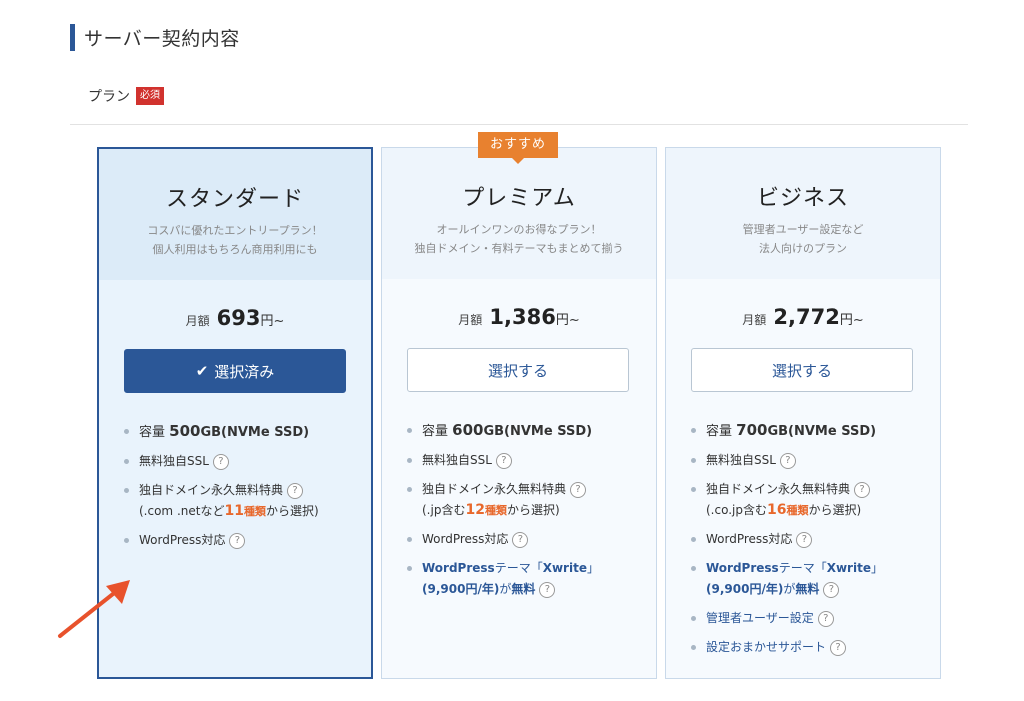 This screenshot has width=1024, height=701. I want to click on plan-desc-line: 法人向けのプラン, so click(803, 248).